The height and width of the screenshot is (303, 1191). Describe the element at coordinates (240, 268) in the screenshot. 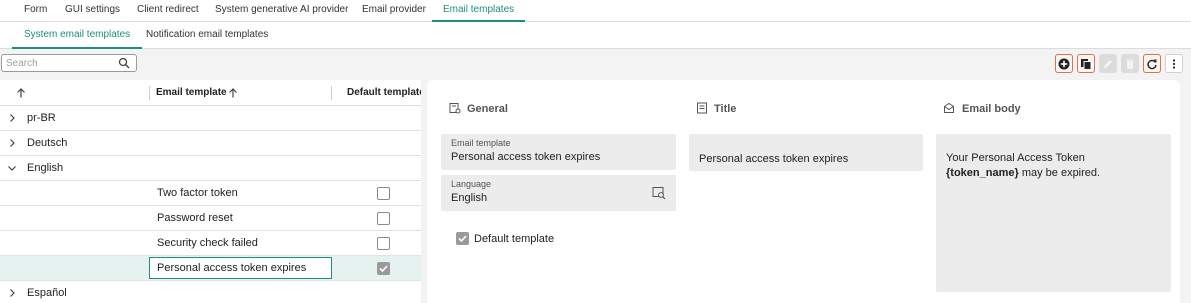

I see `template-name-cell-editor: Personal access token expires` at that location.